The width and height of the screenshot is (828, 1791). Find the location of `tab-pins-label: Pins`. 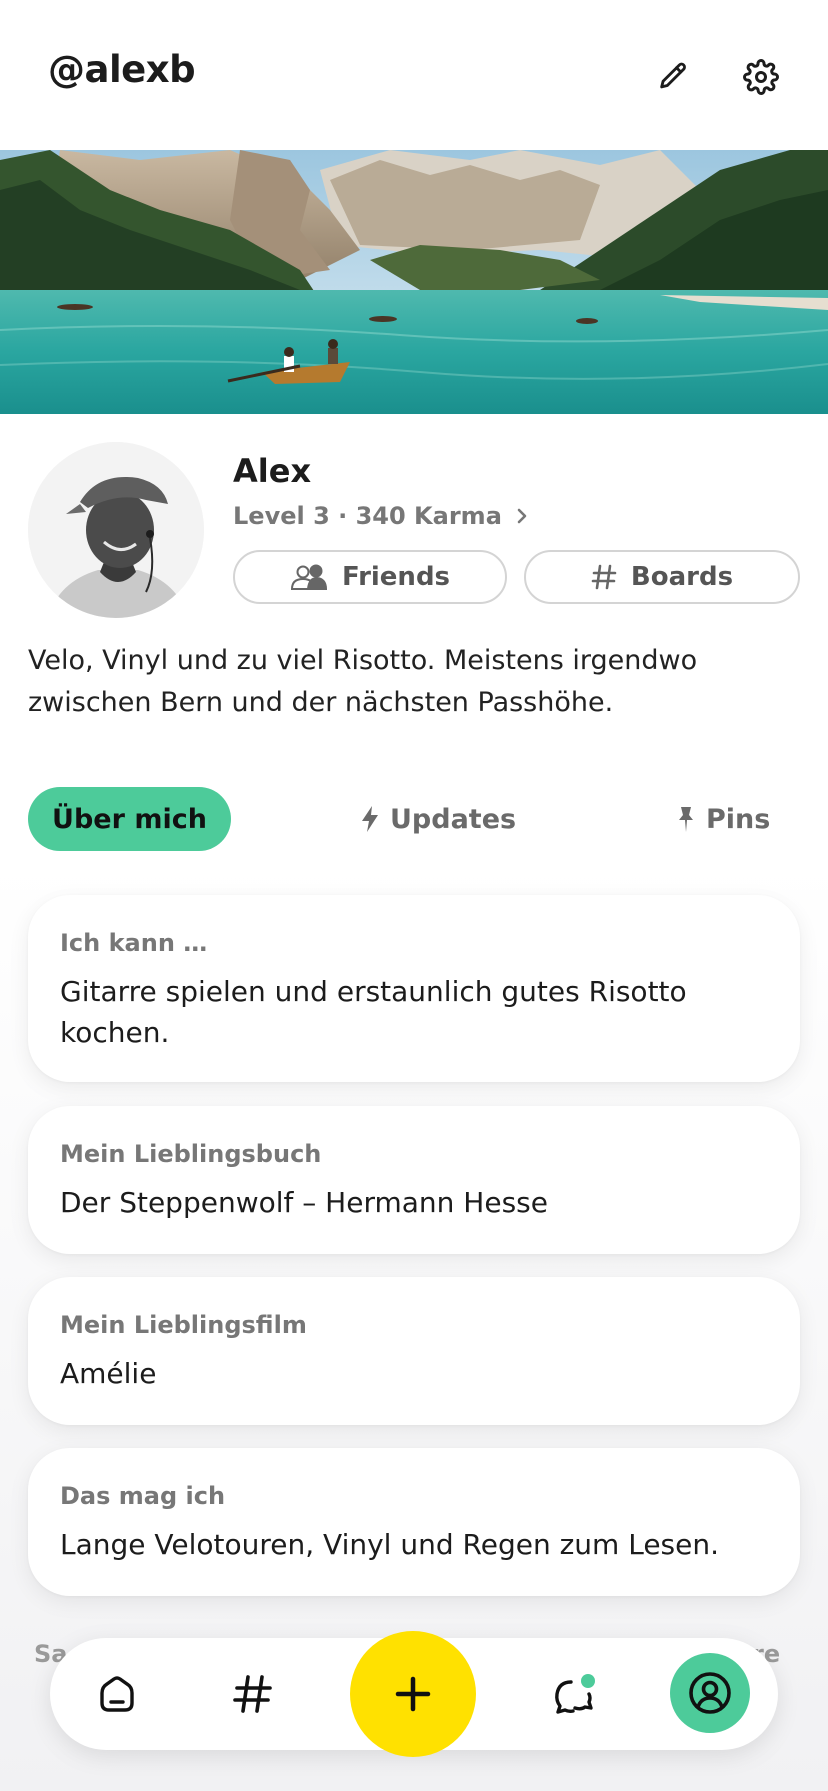

tab-pins-label: Pins is located at coordinates (738, 819).